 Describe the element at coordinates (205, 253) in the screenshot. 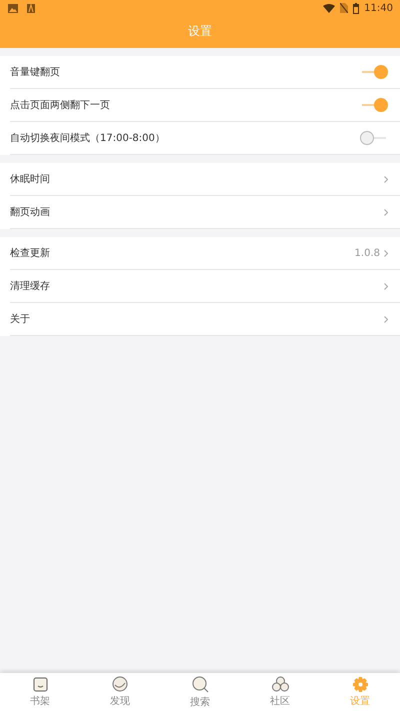

I see `settings-row: 检查更新 1.0.8` at that location.